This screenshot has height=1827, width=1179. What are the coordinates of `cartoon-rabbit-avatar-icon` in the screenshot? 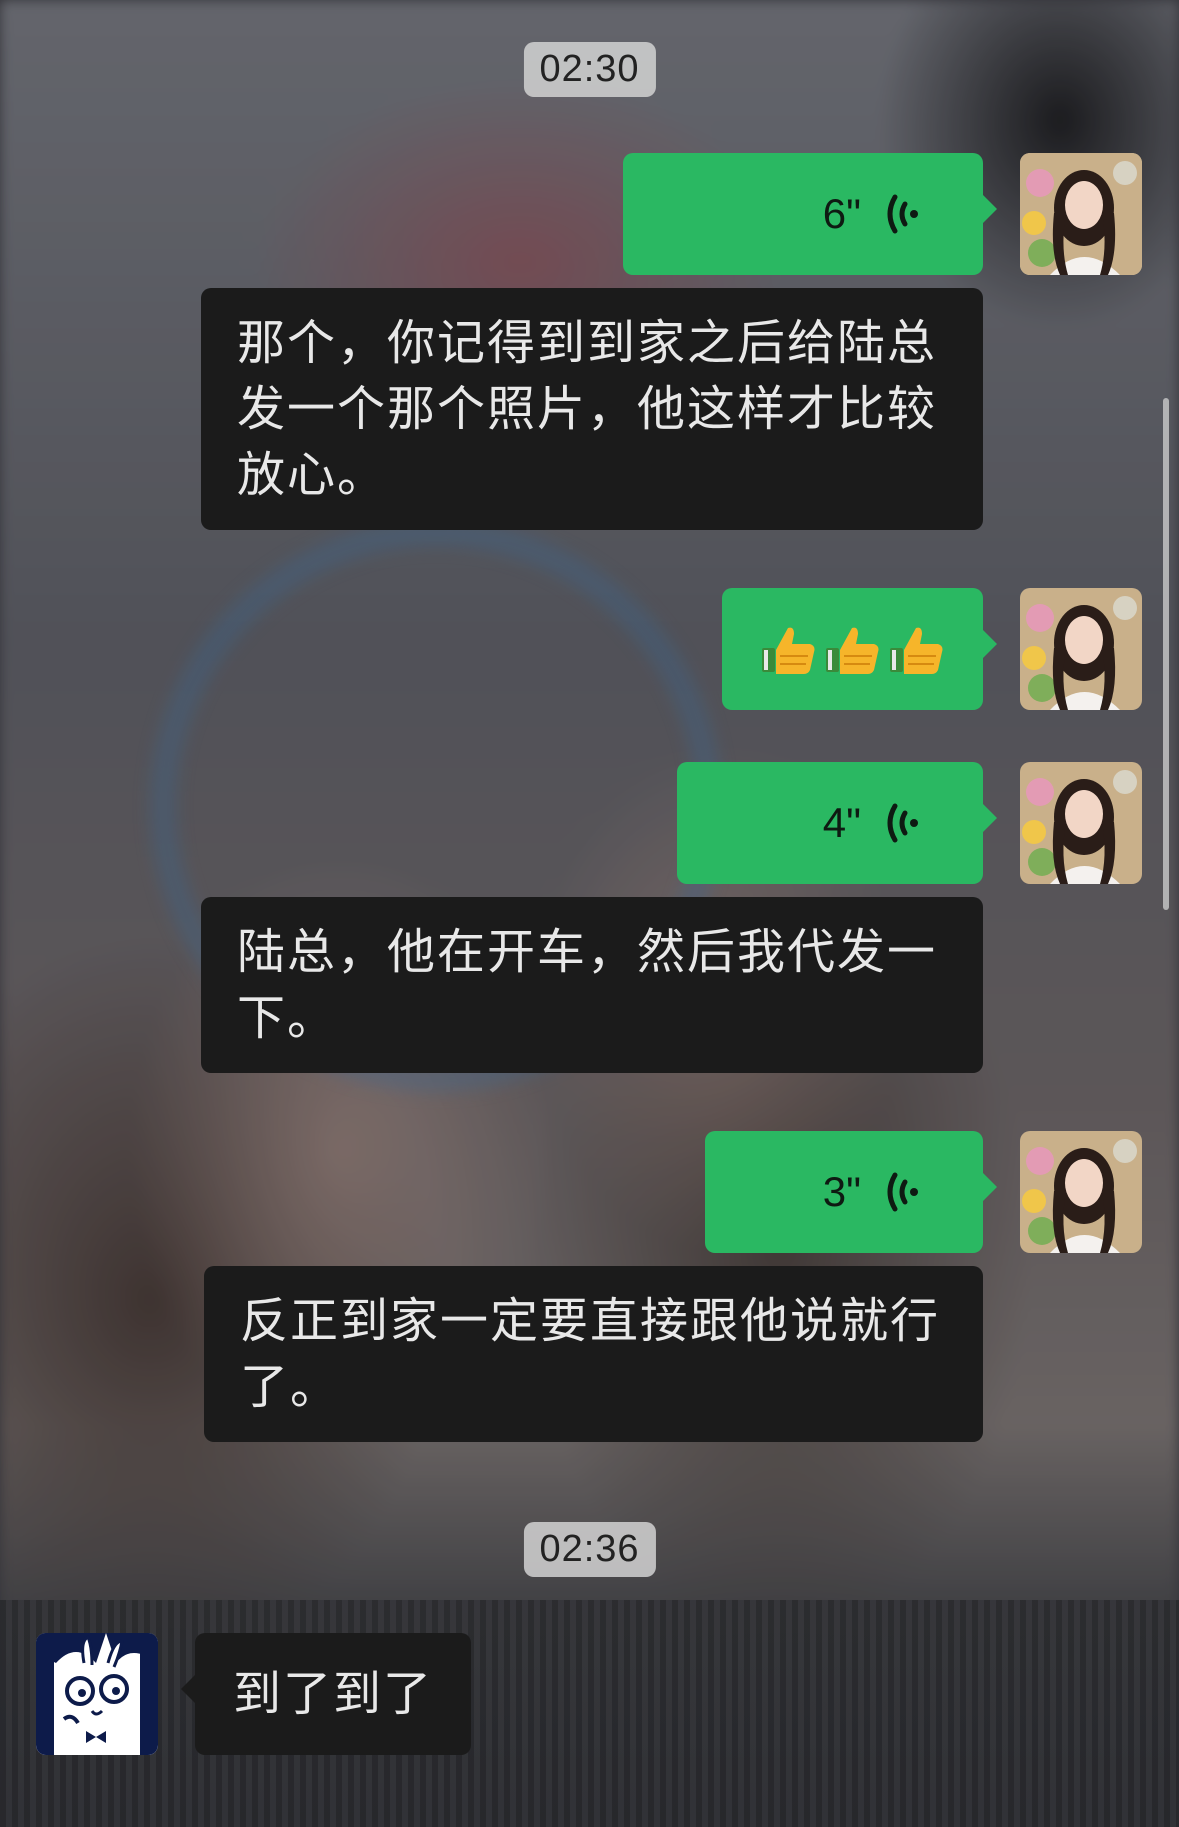 It's located at (97, 1694).